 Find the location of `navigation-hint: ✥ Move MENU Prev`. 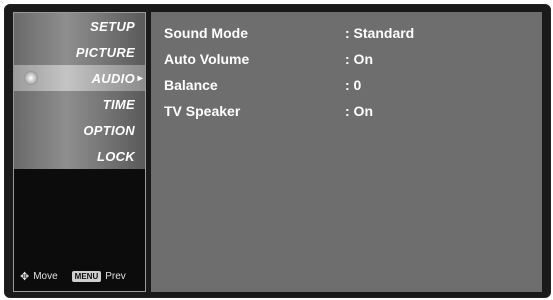

navigation-hint: ✥ Move MENU Prev is located at coordinates (73, 276).